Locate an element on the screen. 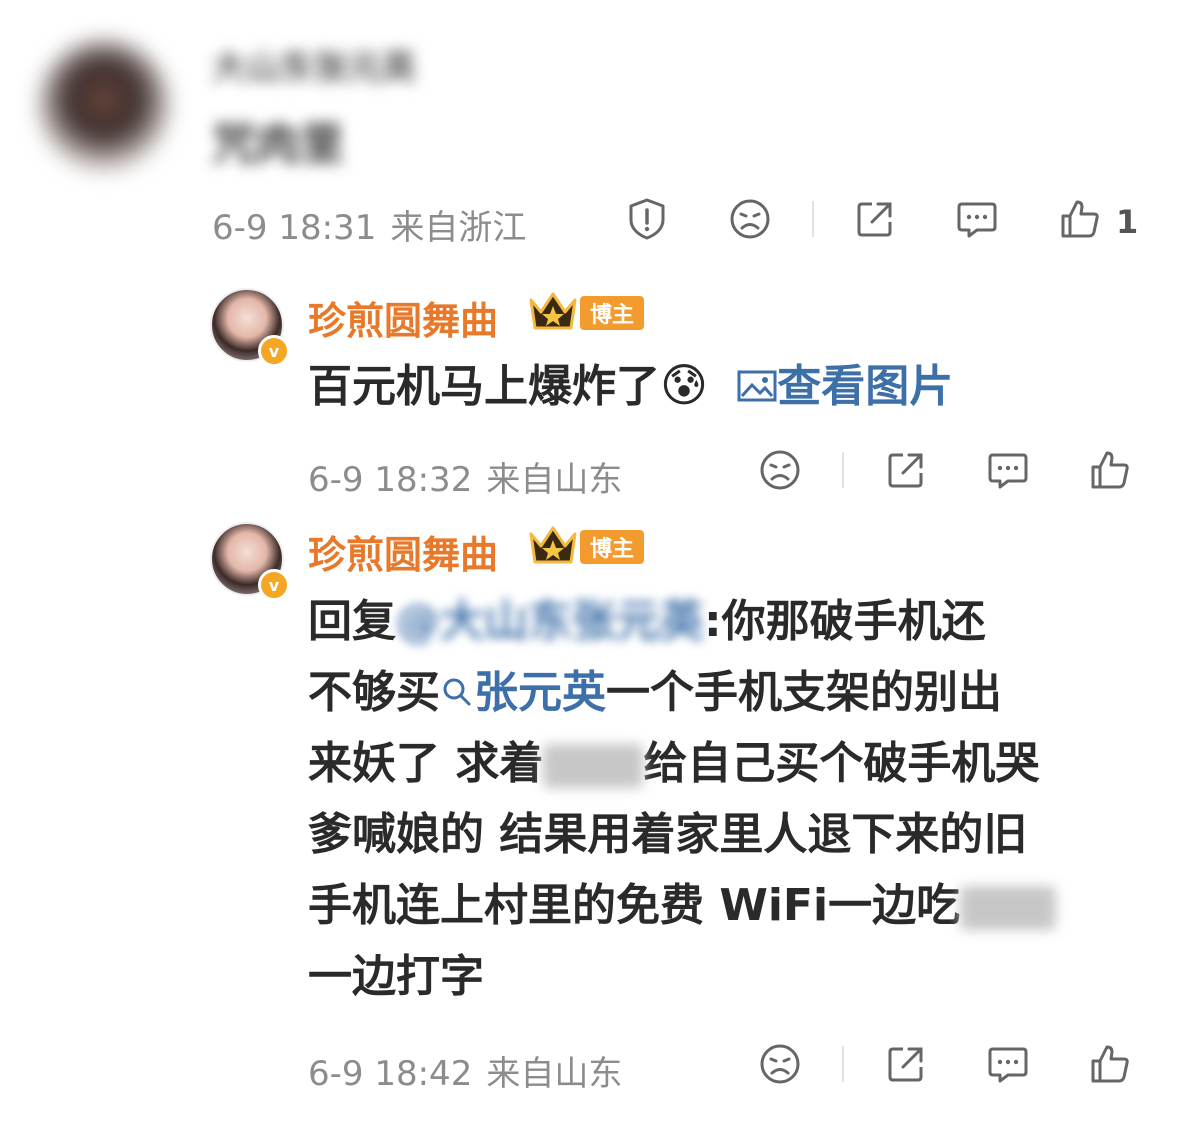  mention-text: @大山东张元英 is located at coordinates (550, 621).